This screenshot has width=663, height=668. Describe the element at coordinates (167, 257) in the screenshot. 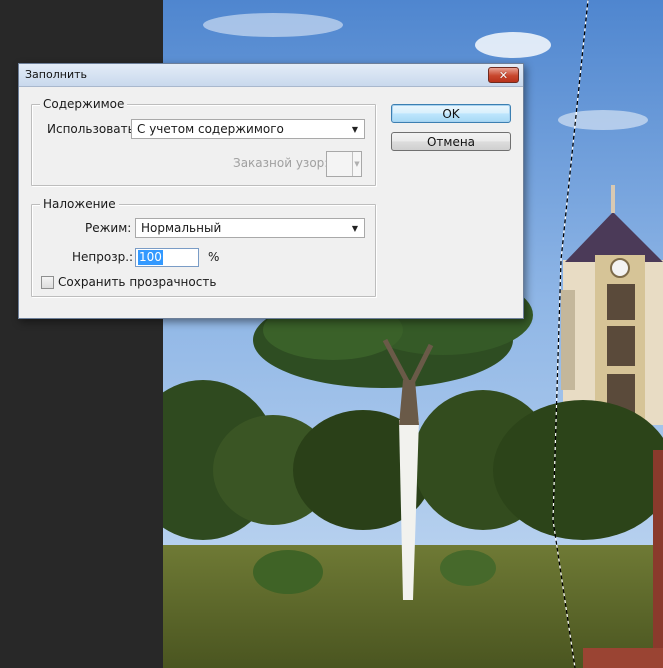

I see `opacity-input: 100` at that location.